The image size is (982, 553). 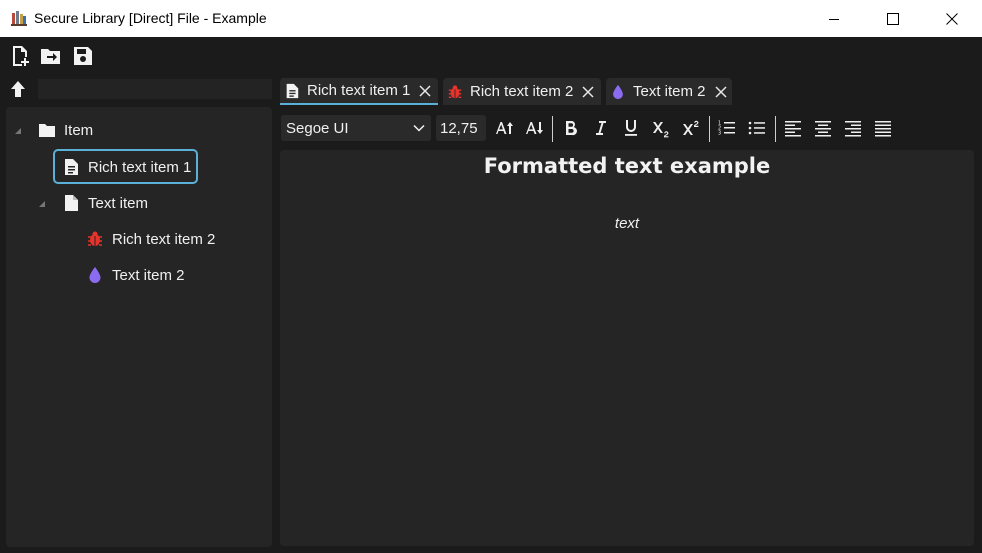 I want to click on tab-rich-text-item-1: Rich text item 1, so click(x=359, y=91).